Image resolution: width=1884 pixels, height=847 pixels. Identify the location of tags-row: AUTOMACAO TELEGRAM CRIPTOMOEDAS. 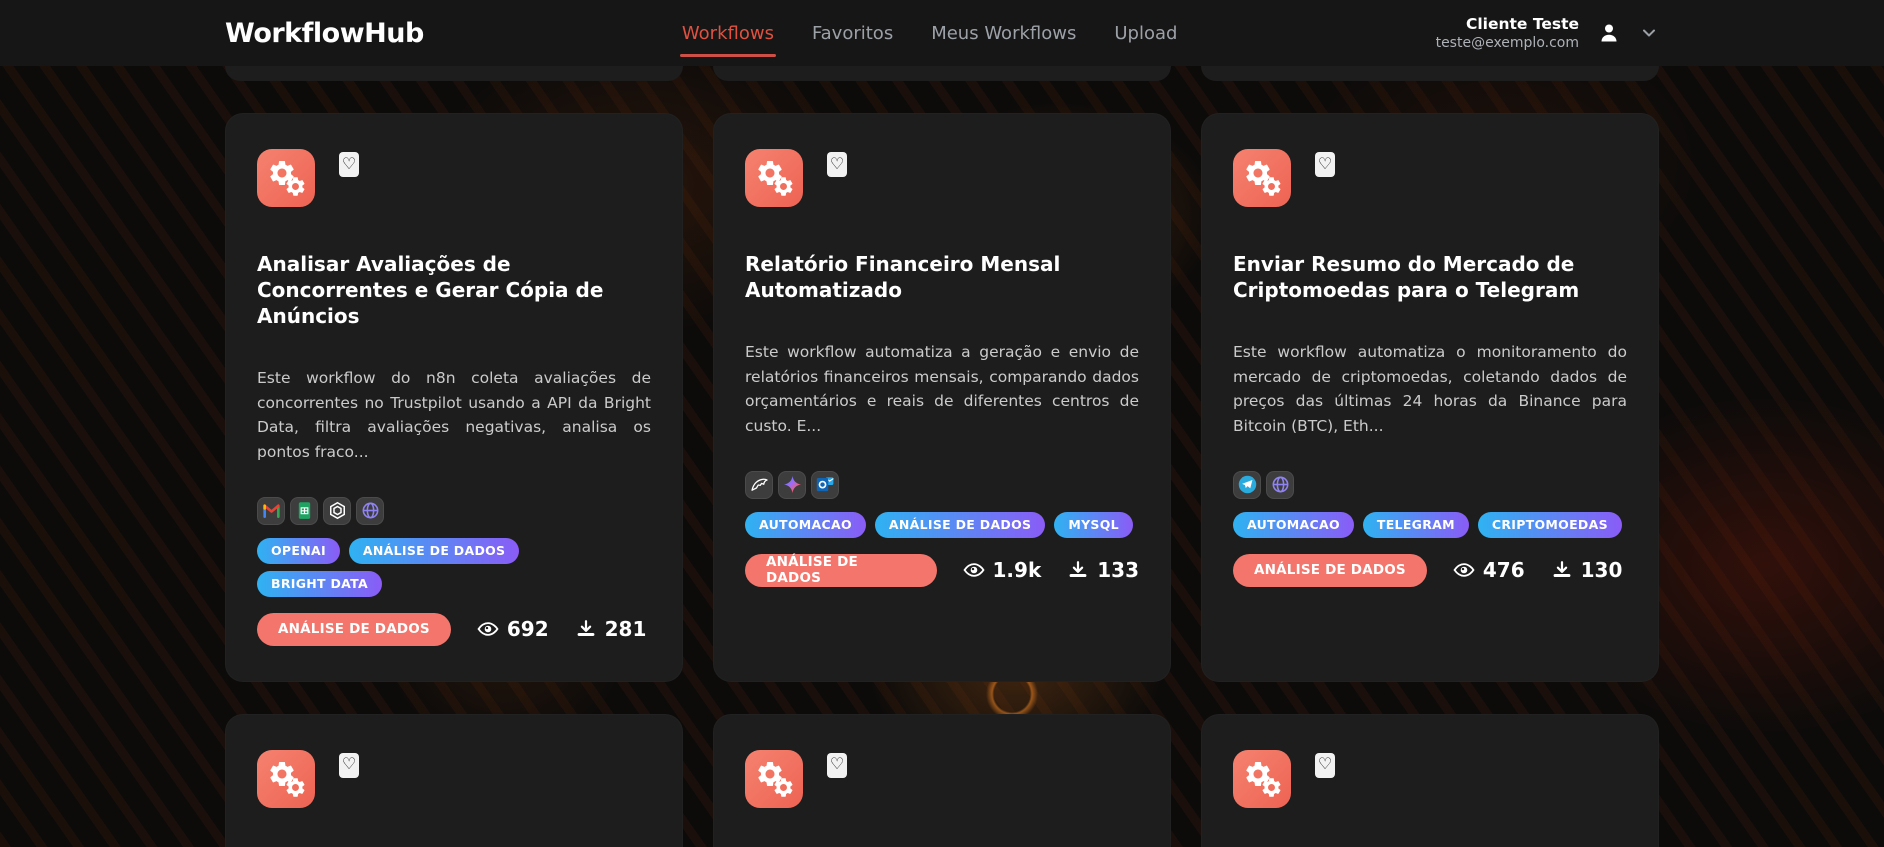
(1427, 524).